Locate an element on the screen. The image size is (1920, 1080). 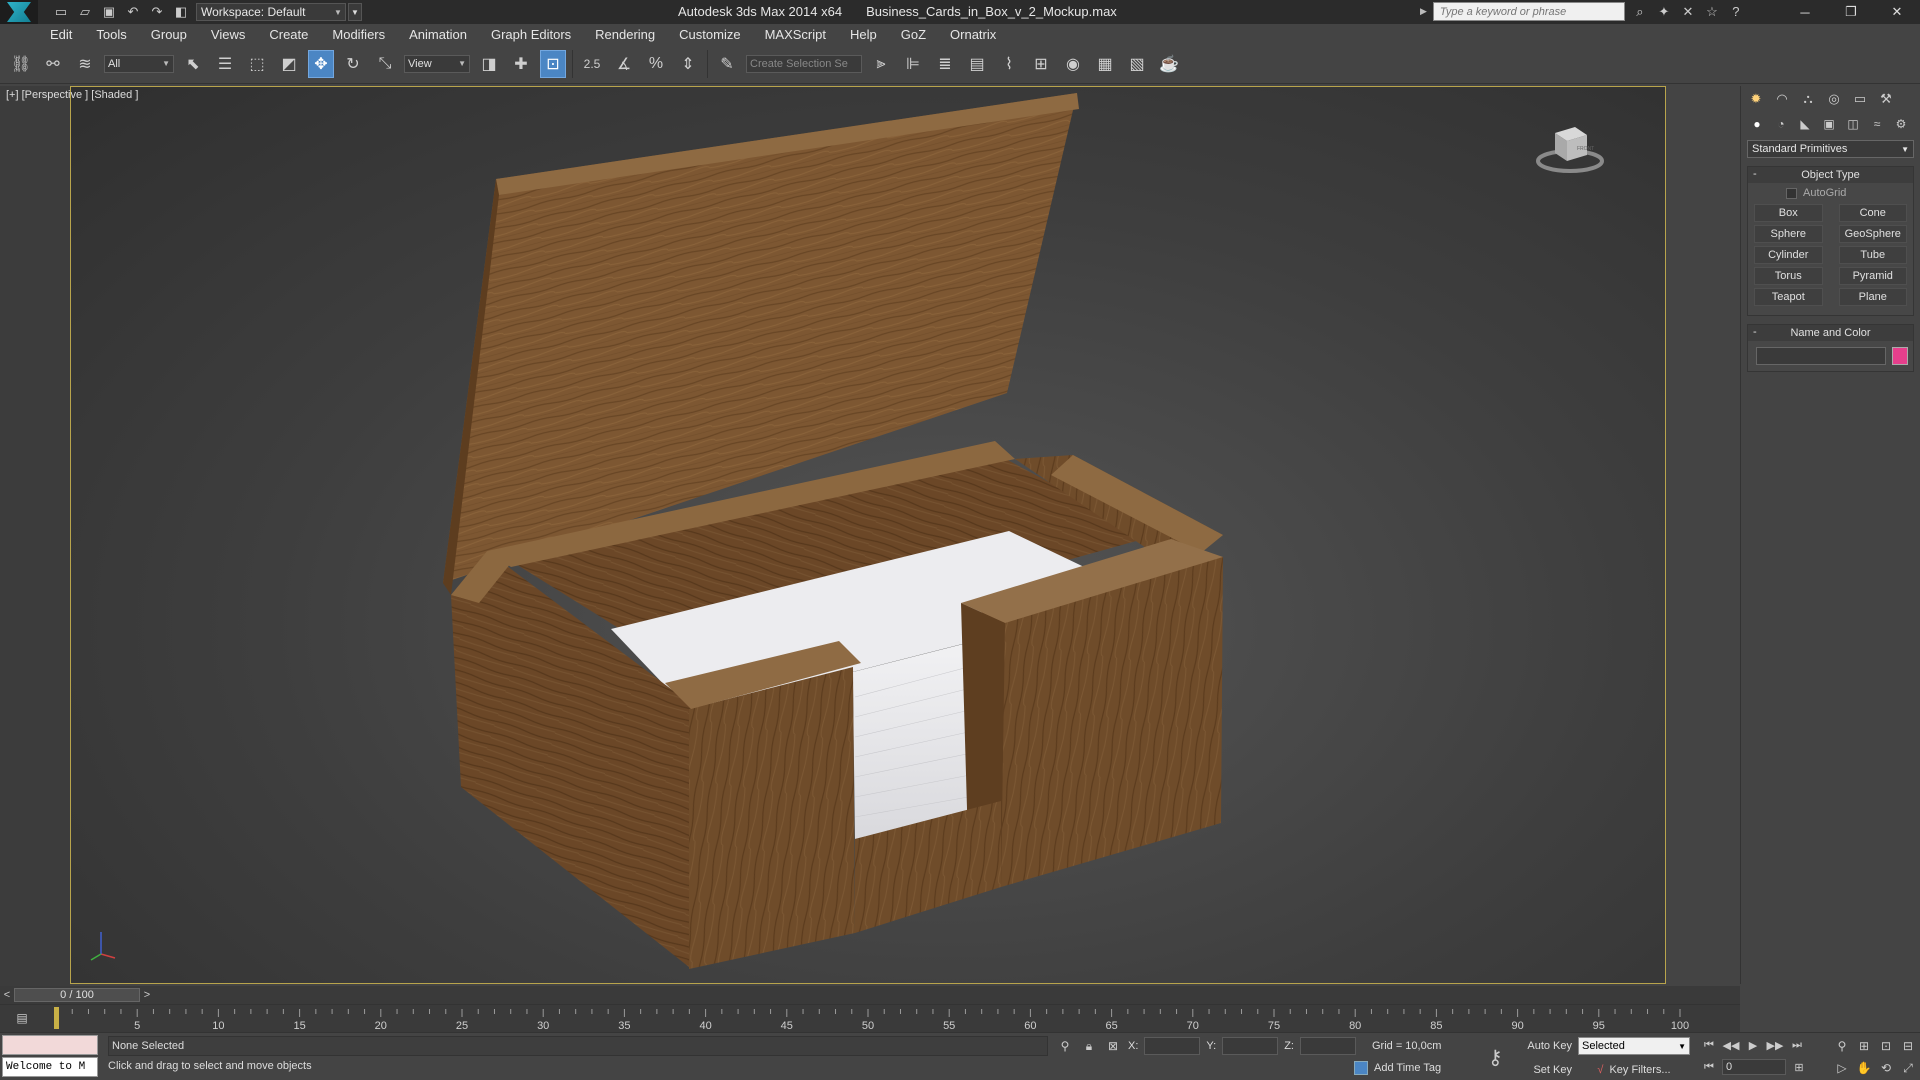
edit-named-selection-icon: ✎ is located at coordinates (727, 64).